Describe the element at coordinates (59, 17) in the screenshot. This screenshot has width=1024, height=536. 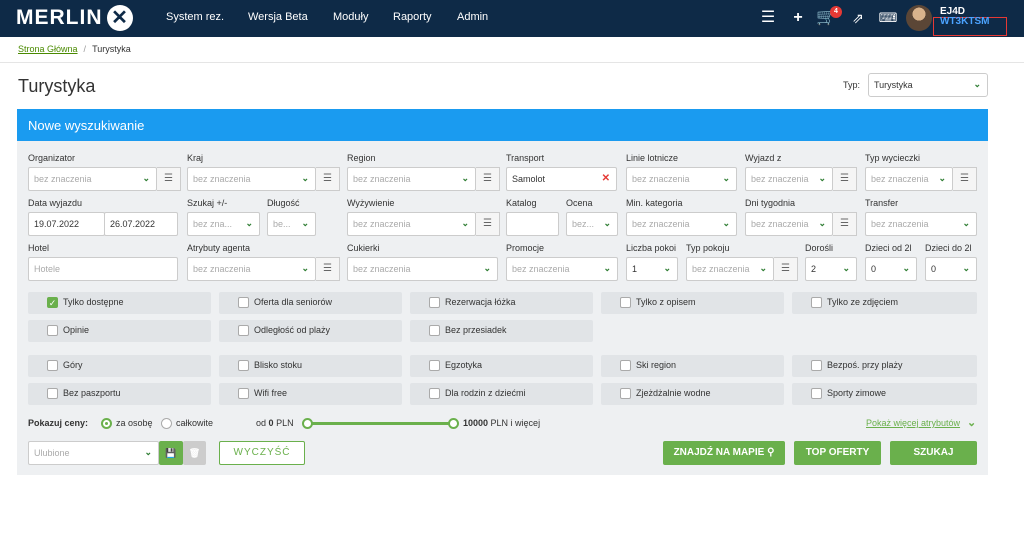
I see `logo-text: MERLIN` at that location.